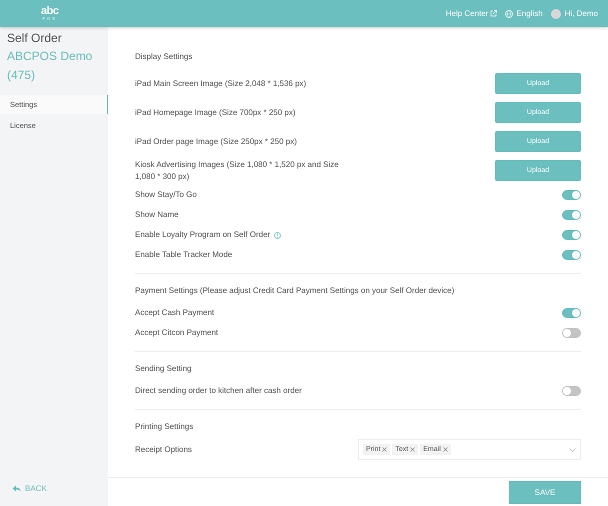  What do you see at coordinates (220, 84) in the screenshot?
I see `setting-label: iPad Main Screen Image (Size 2,048 * 1,536 px)` at bounding box center [220, 84].